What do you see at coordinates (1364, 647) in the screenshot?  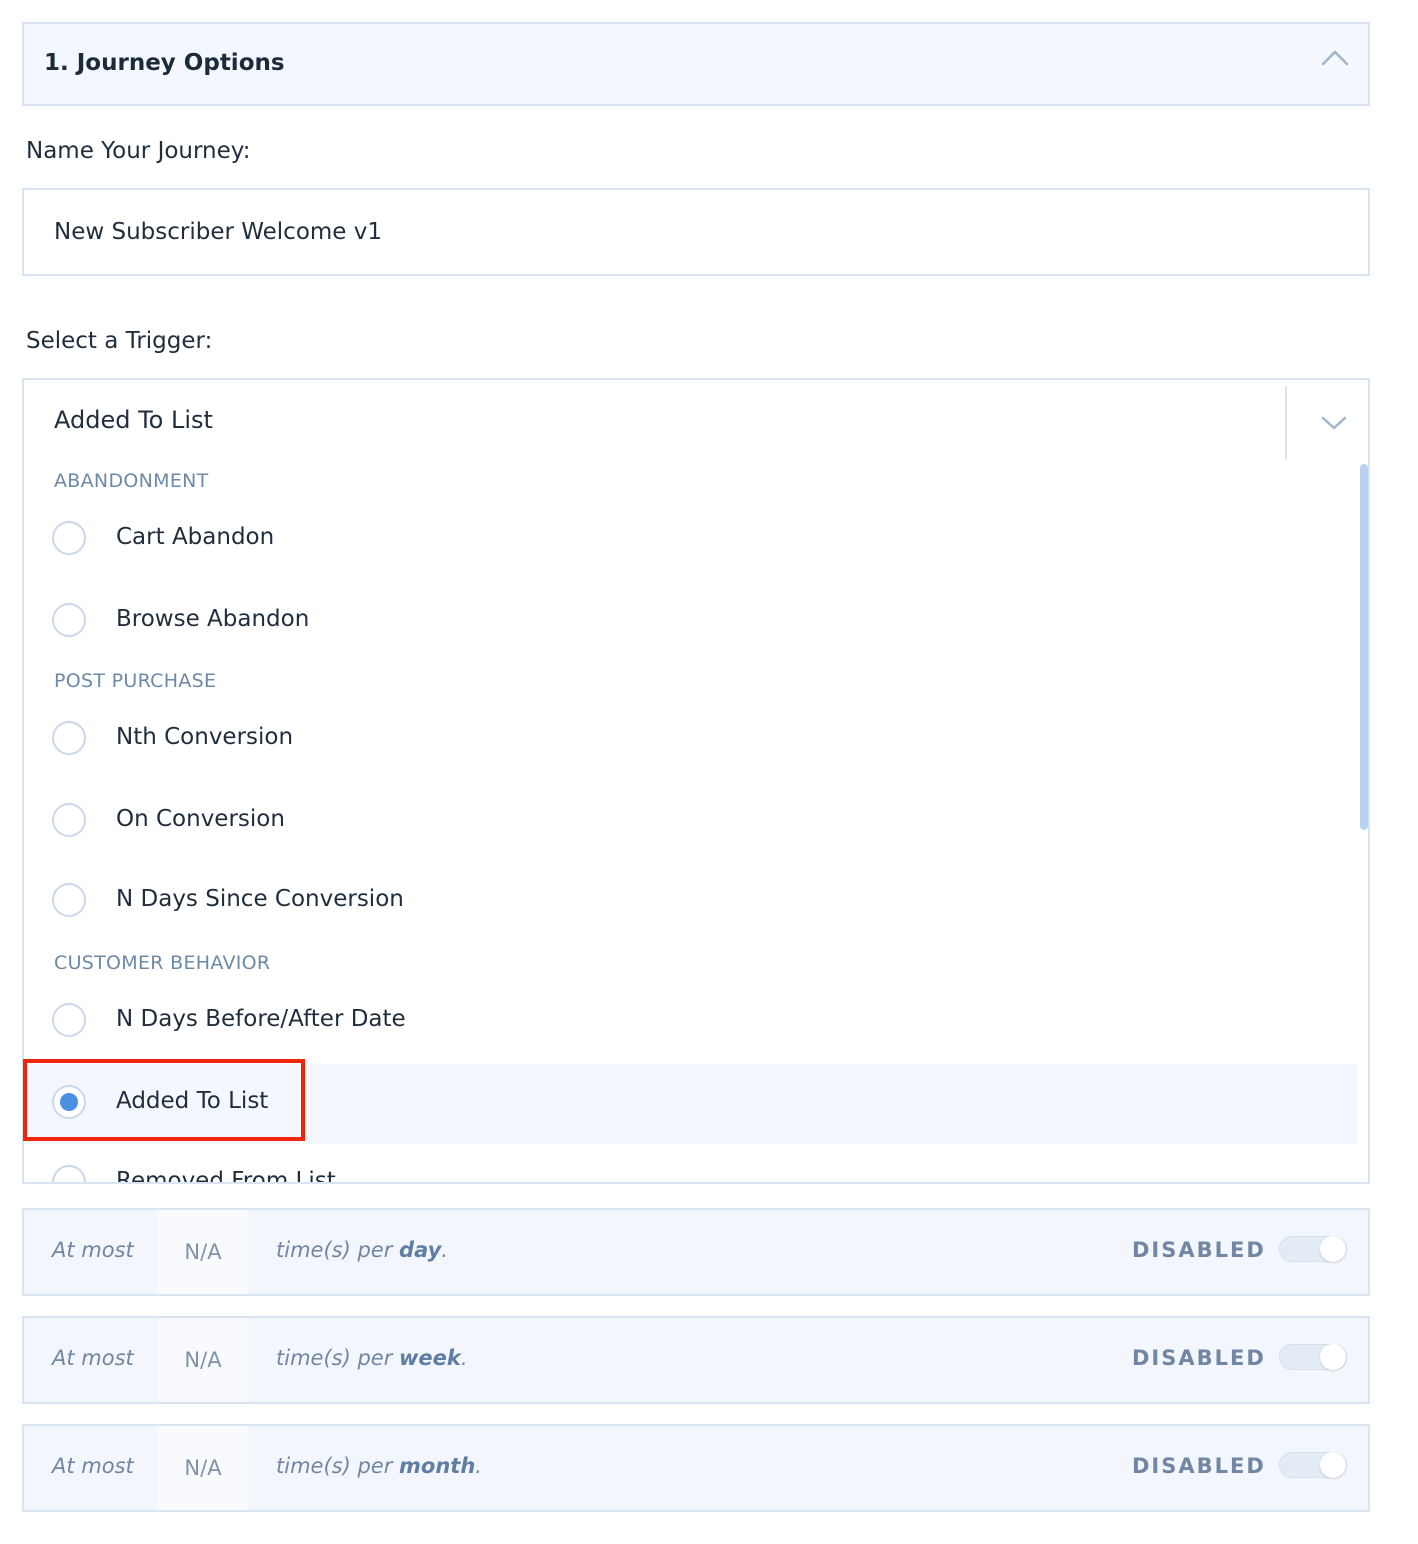 I see `dropdown-scrollbar` at bounding box center [1364, 647].